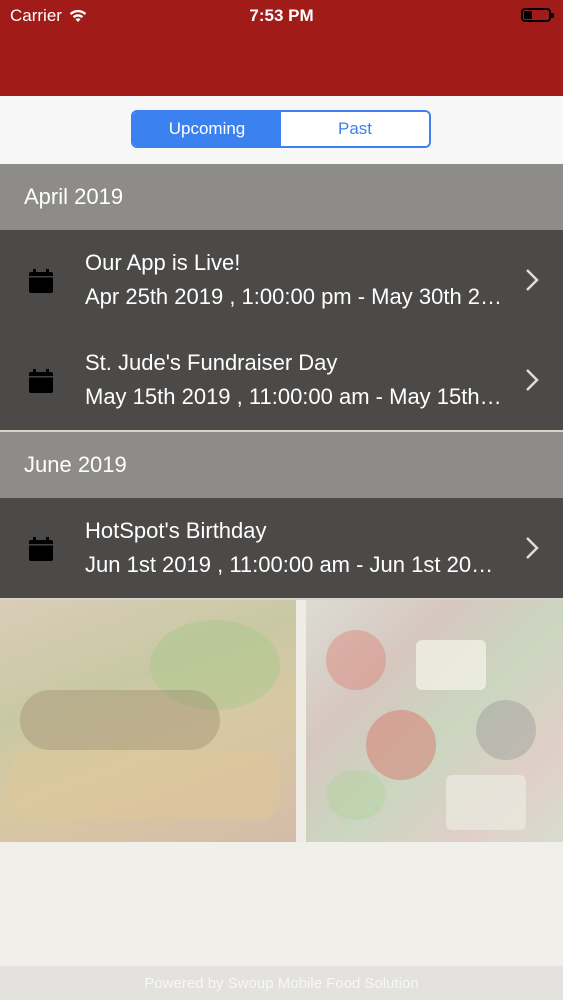  I want to click on event-title: HotSpot's Birthday, so click(176, 530).